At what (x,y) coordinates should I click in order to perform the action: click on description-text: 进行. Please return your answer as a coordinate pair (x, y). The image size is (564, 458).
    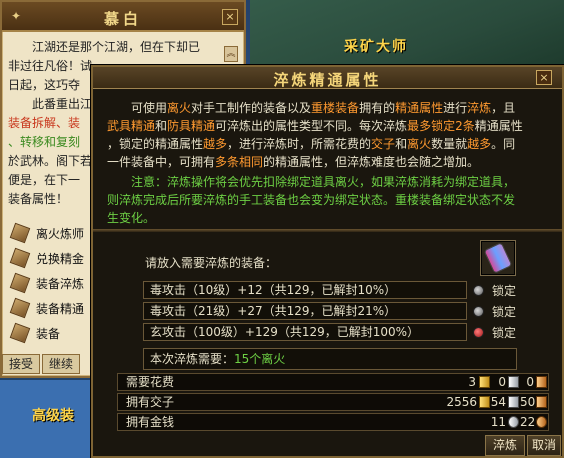
    Looking at the image, I should click on (455, 108).